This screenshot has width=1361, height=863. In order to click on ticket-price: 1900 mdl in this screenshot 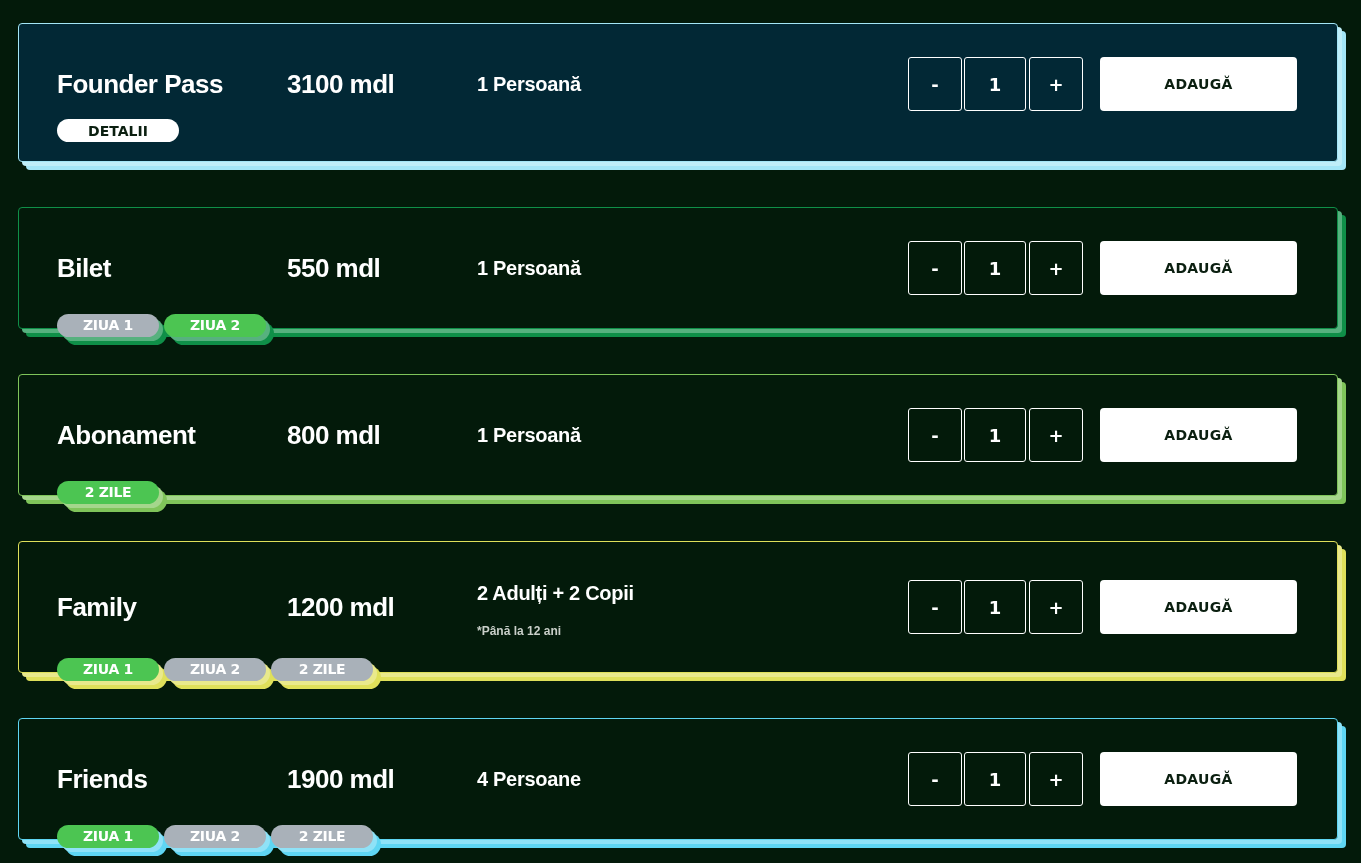, I will do `click(341, 779)`.